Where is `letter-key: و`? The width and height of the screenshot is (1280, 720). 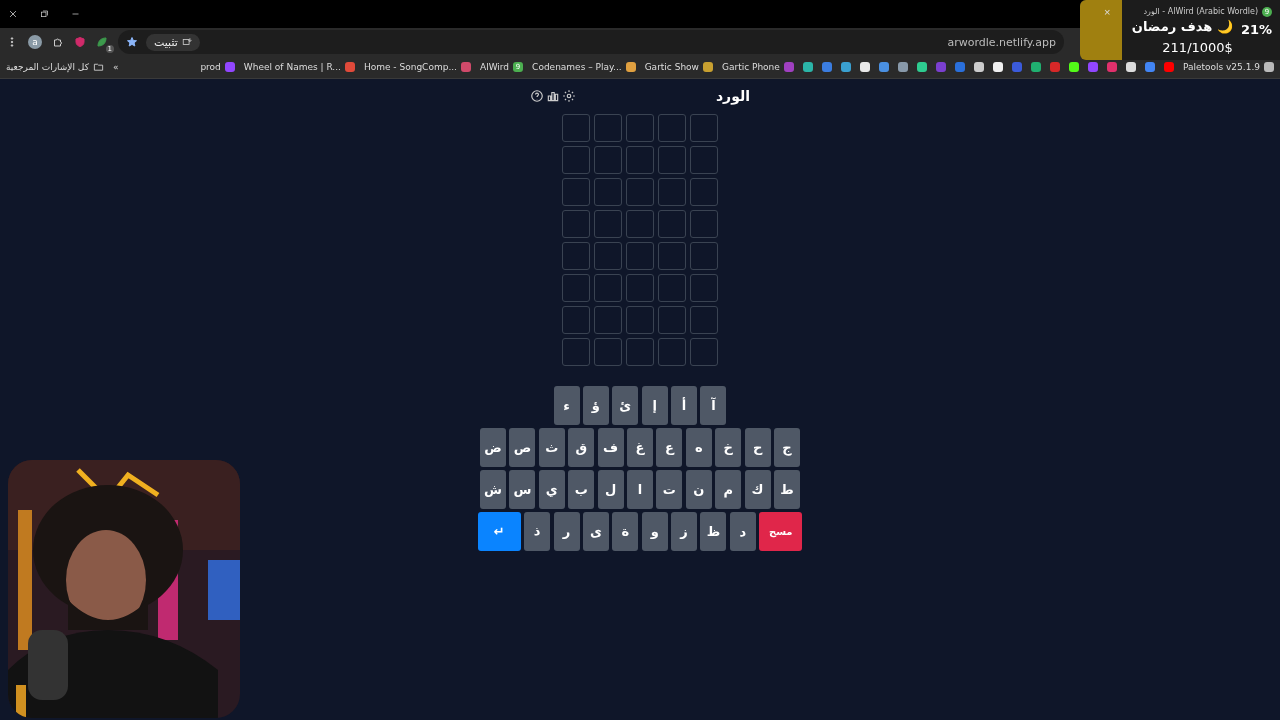
letter-key: و is located at coordinates (654, 531).